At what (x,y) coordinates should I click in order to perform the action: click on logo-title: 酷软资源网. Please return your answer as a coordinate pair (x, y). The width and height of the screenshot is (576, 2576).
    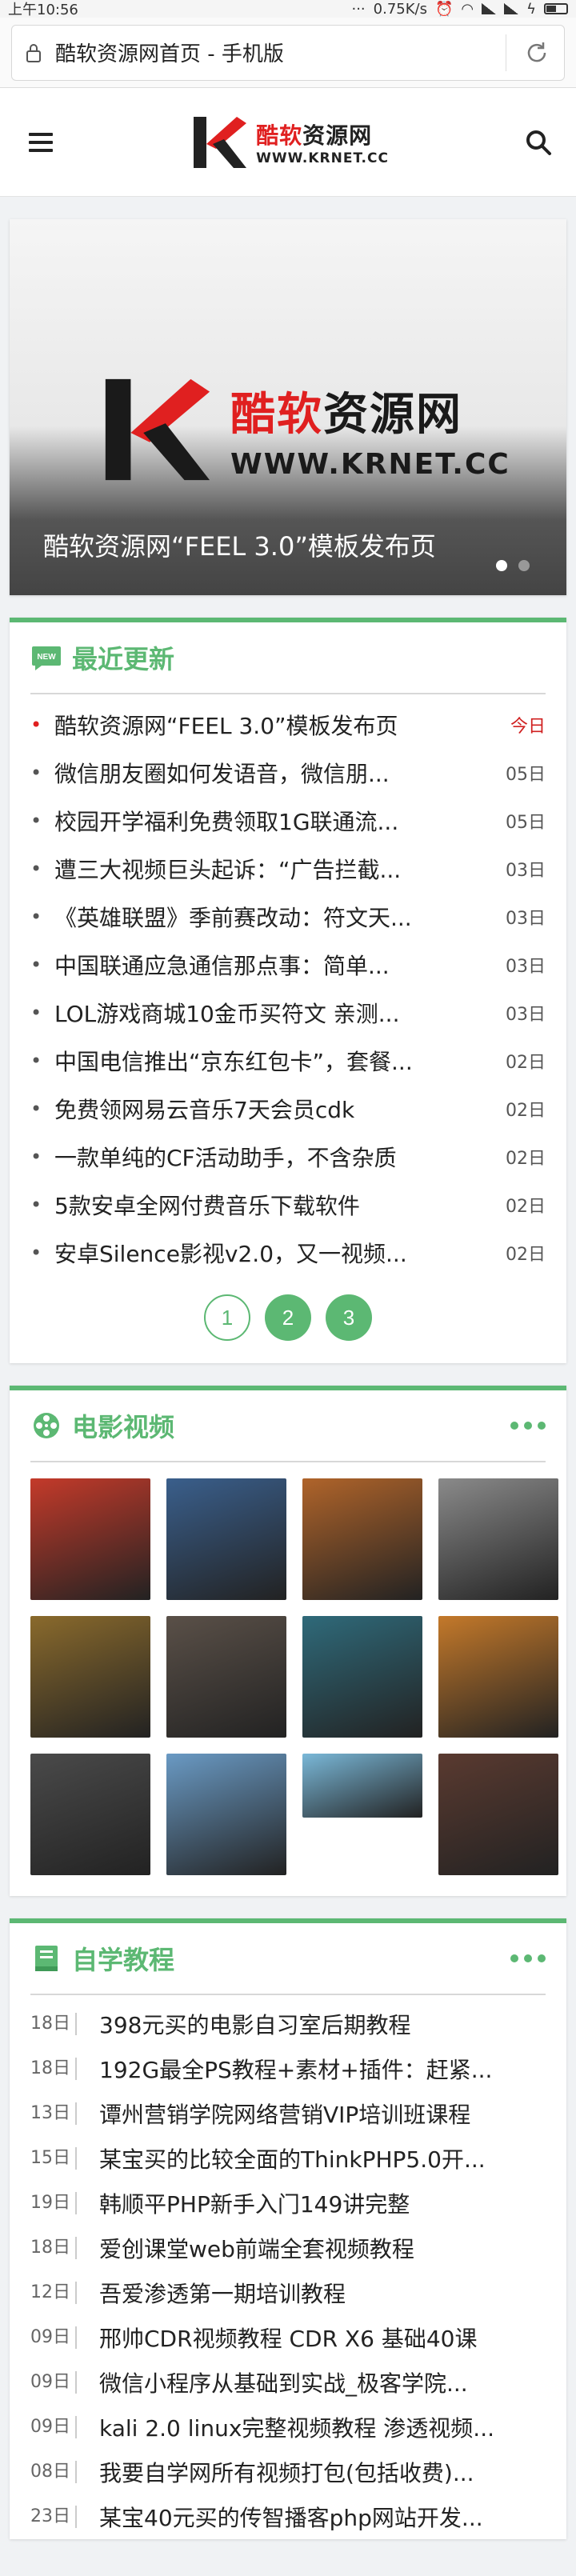
    Looking at the image, I should click on (314, 135).